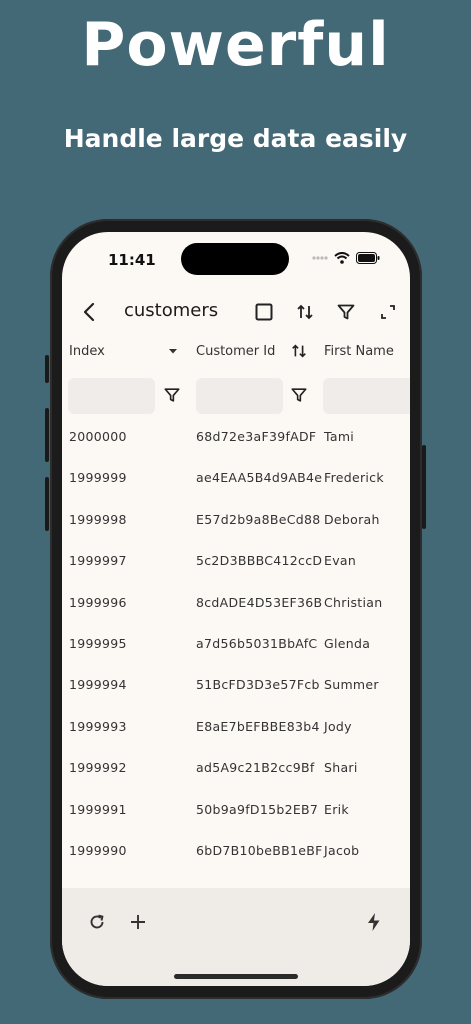  Describe the element at coordinates (354, 478) in the screenshot. I see `cell-first-name: Frederick` at that location.